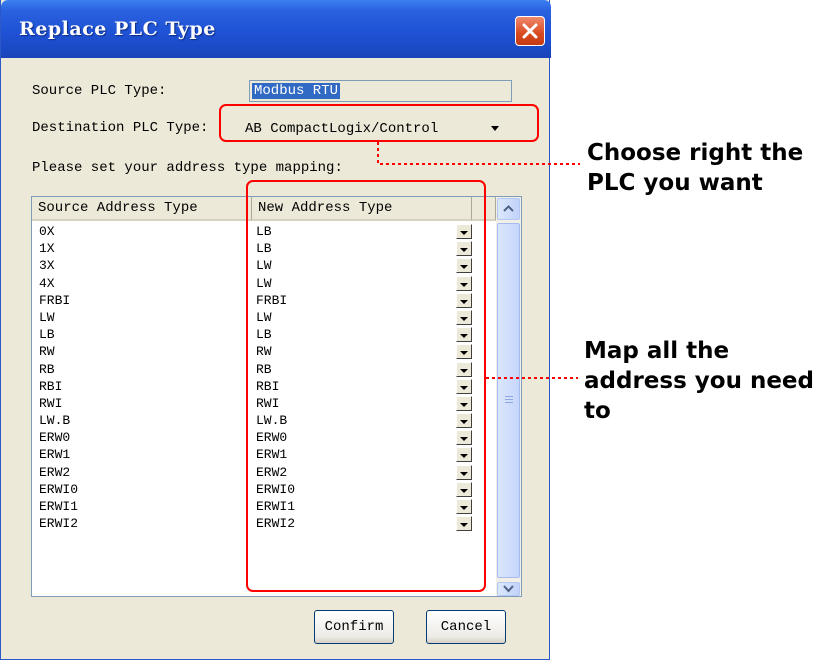  I want to click on map-annotation-text: Map all the address you need to, so click(699, 381).